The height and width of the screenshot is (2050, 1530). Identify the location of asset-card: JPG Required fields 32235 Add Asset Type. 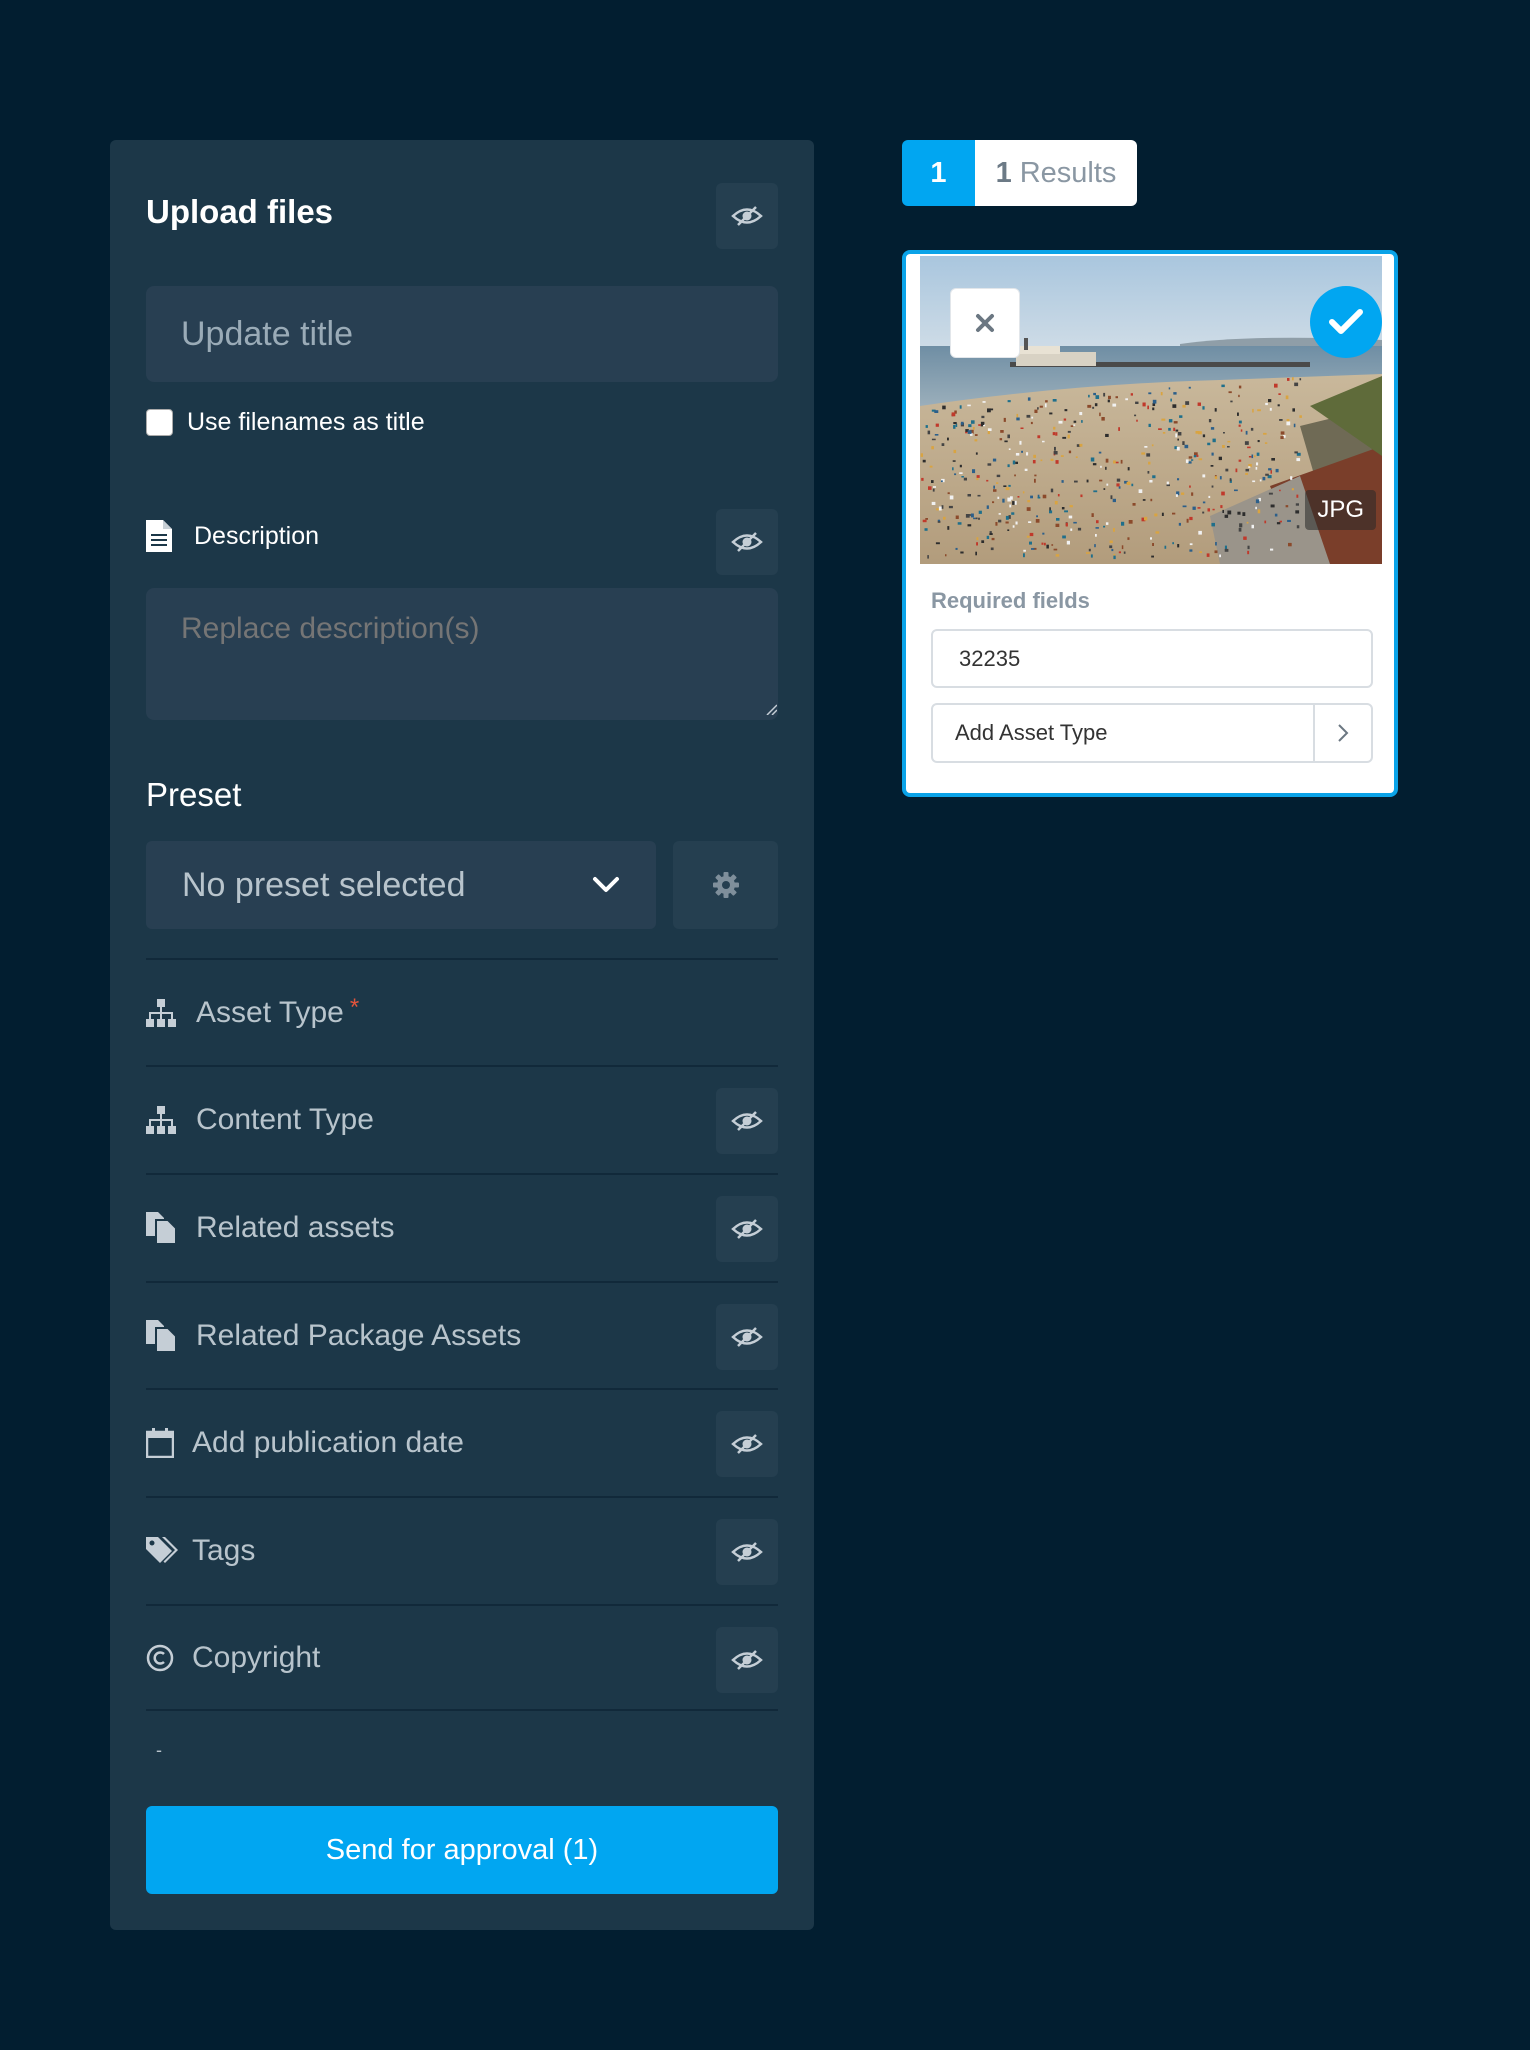
(1150, 523).